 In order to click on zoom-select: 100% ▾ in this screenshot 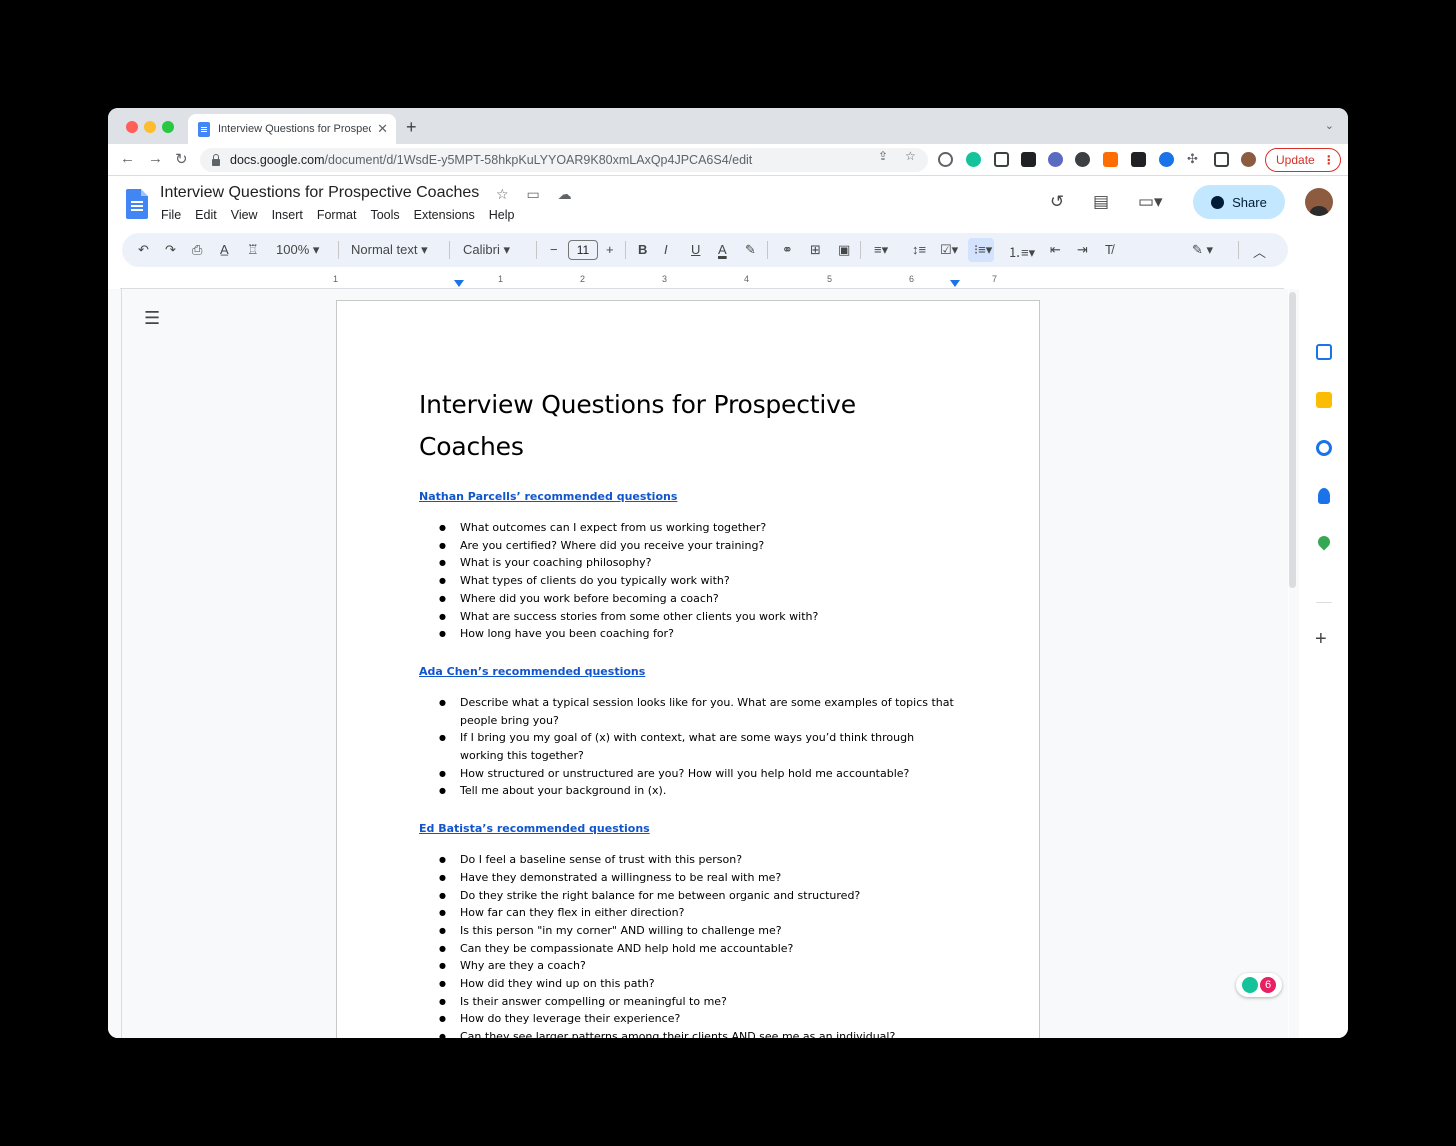, I will do `click(297, 250)`.